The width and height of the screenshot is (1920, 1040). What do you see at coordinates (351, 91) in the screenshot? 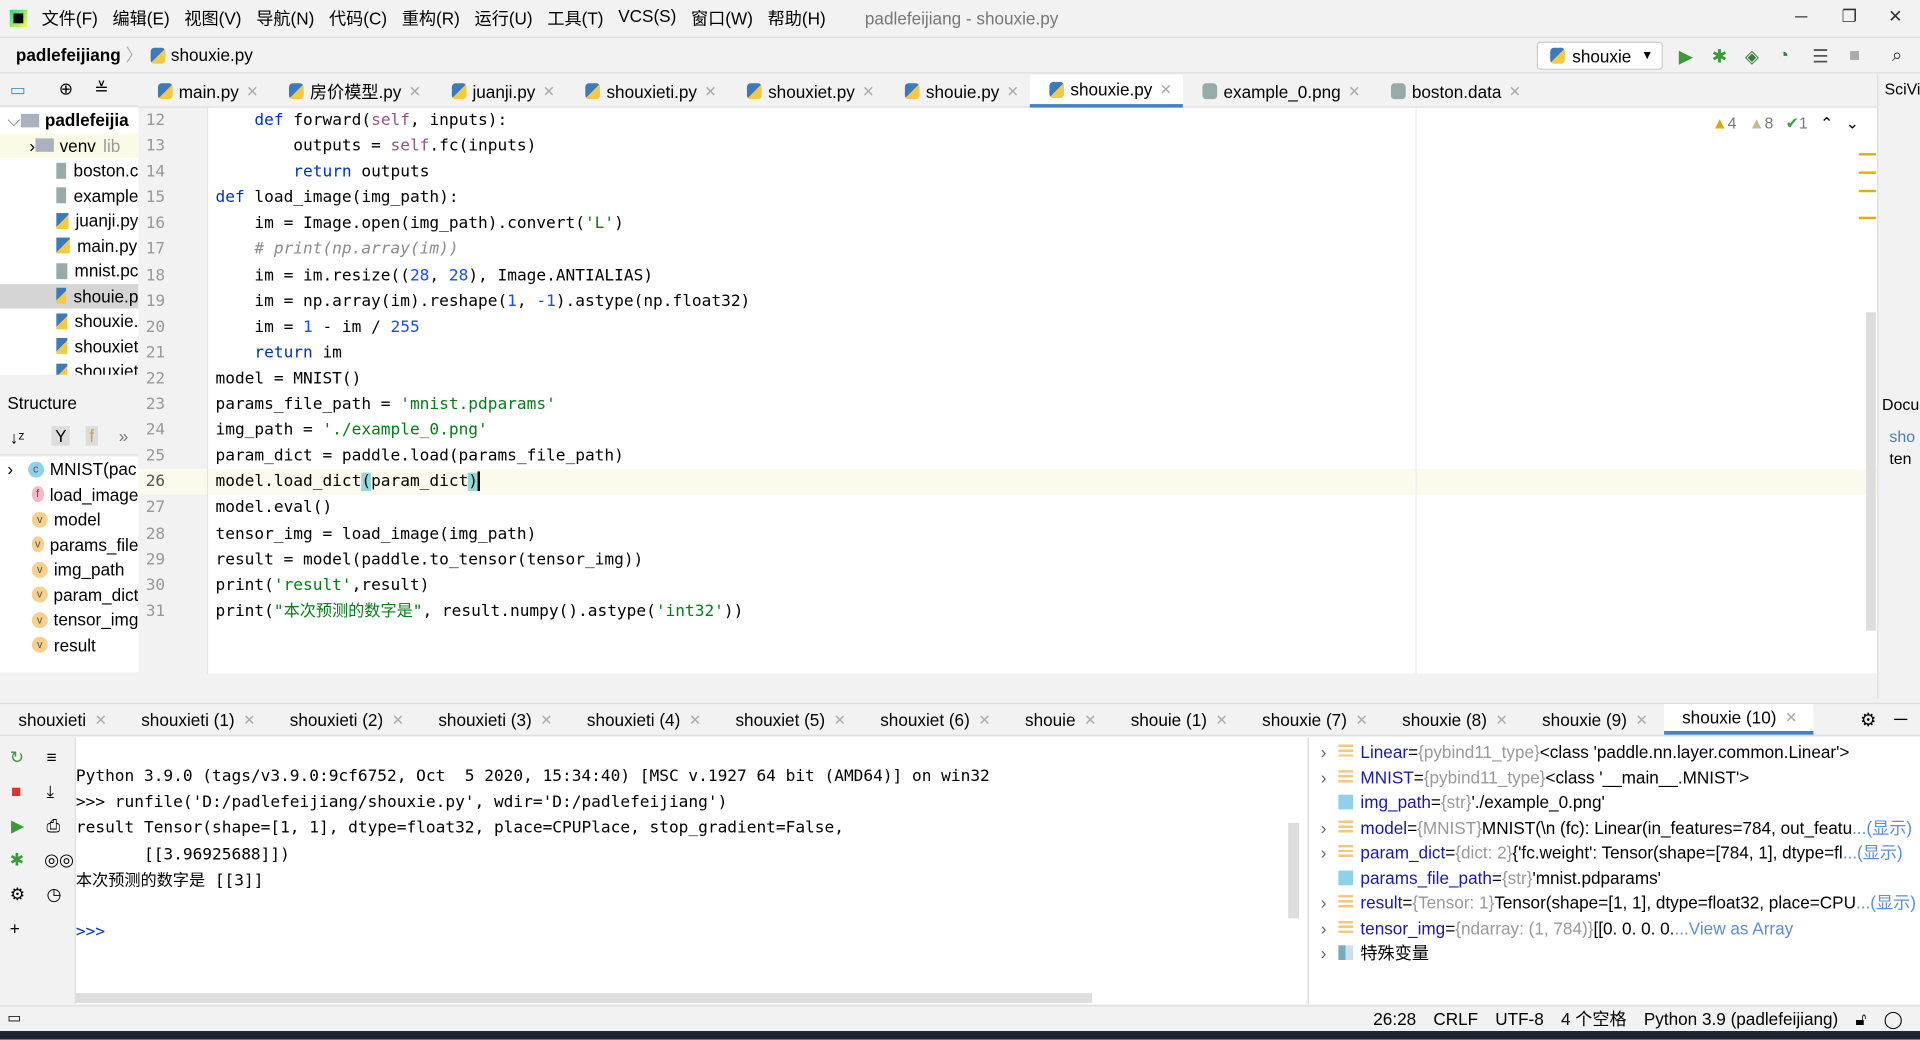
I see `editor-tab: 房价模型.py ✕` at bounding box center [351, 91].